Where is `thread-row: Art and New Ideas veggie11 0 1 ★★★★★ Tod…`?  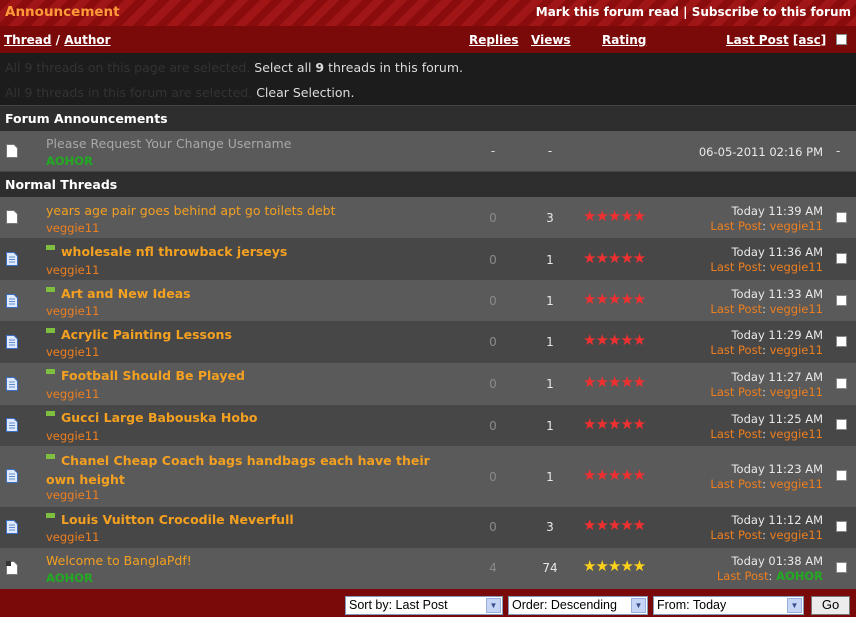
thread-row: Art and New Ideas veggie11 0 1 ★★★★★ Tod… is located at coordinates (428, 300).